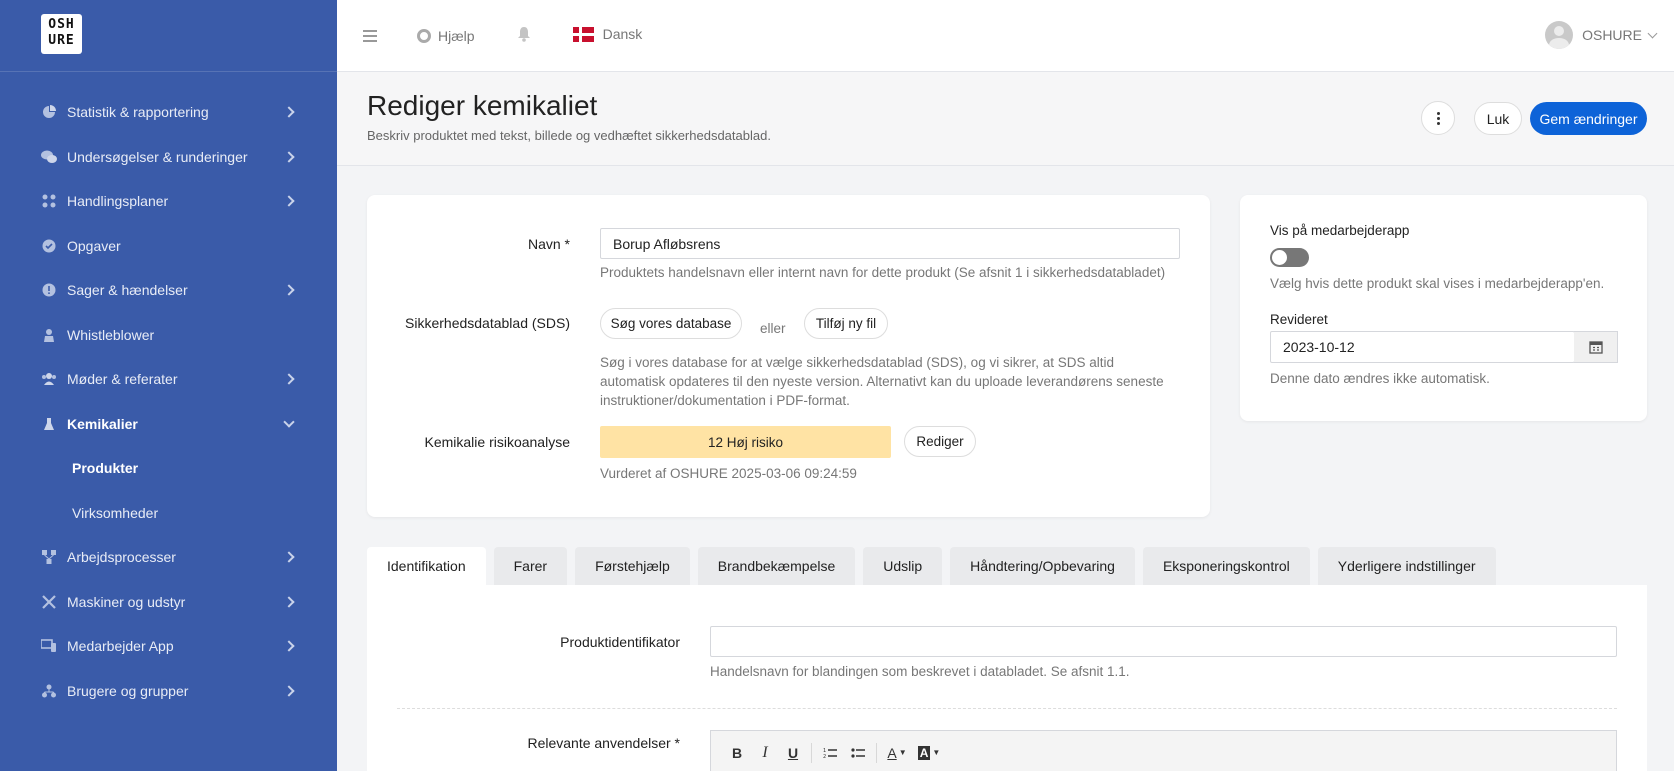 The width and height of the screenshot is (1674, 771). I want to click on whistleblower-icon, so click(49, 335).